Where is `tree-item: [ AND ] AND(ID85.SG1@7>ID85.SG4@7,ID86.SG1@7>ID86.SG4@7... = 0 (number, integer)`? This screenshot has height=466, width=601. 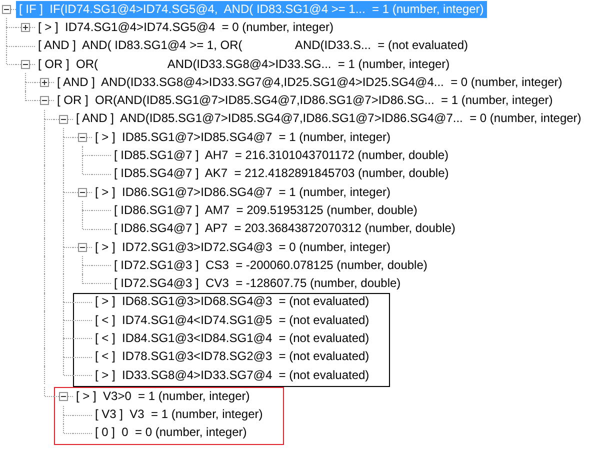 tree-item: [ AND ] AND(ID85.SG1@7>ID85.SG4@7,ID86.SG1@7>ID86.SG4@7... = 0 (number, integer) is located at coordinates (328, 119).